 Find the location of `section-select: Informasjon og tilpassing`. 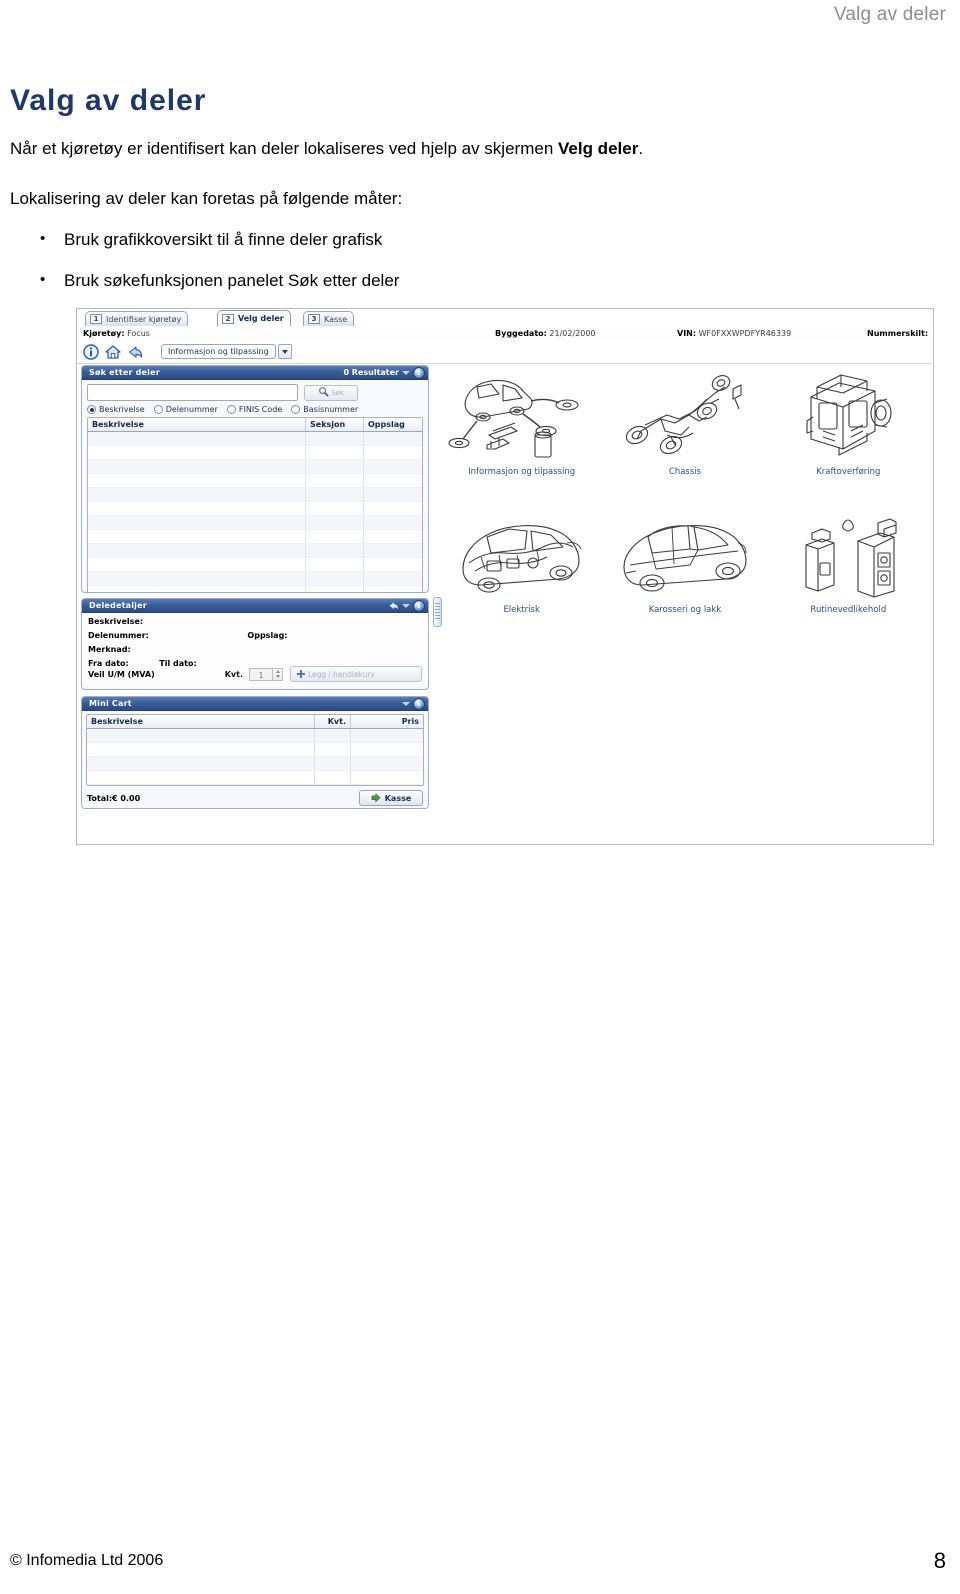

section-select: Informasjon og tilpassing is located at coordinates (226, 351).